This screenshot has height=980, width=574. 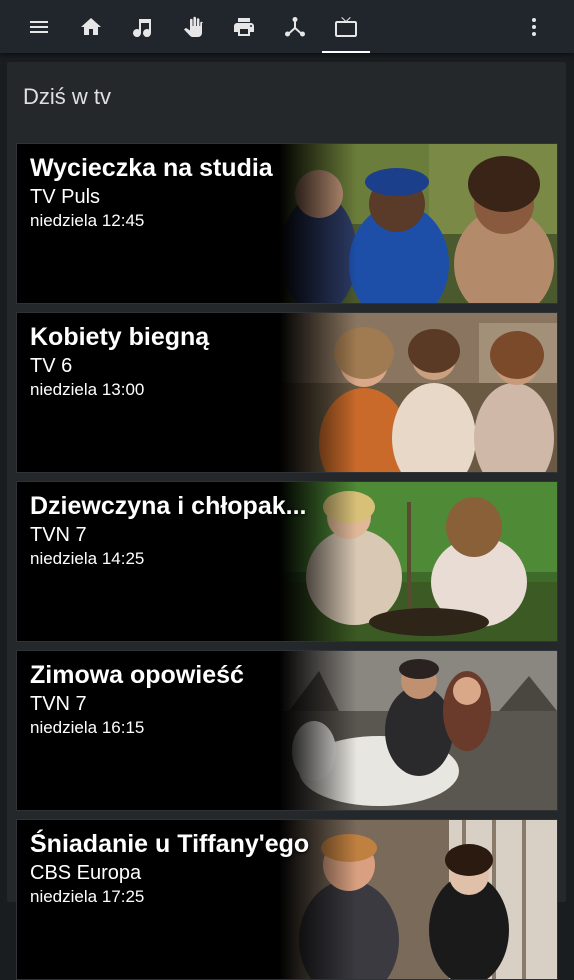 I want to click on tv-icon, so click(x=346, y=26).